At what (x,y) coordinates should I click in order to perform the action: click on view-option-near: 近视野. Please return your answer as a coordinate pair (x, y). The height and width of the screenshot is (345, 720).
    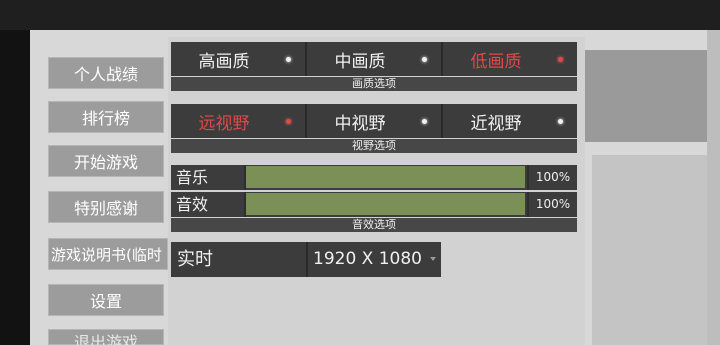
    Looking at the image, I should click on (510, 121).